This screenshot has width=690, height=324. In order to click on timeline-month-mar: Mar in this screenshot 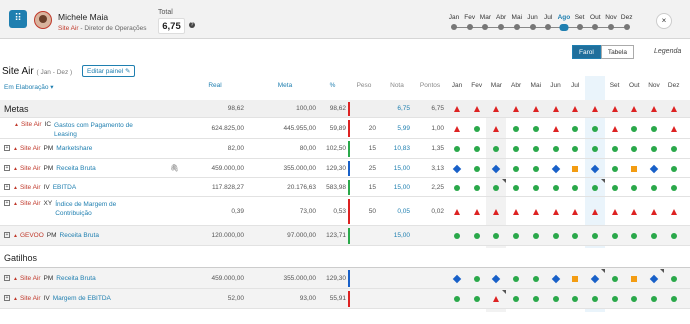, I will do `click(485, 17)`.